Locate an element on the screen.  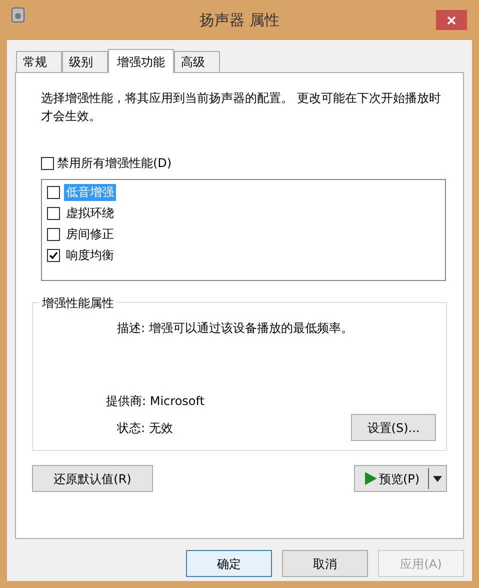
checkbox-label: 禁用所有增强性能(D) is located at coordinates (114, 163).